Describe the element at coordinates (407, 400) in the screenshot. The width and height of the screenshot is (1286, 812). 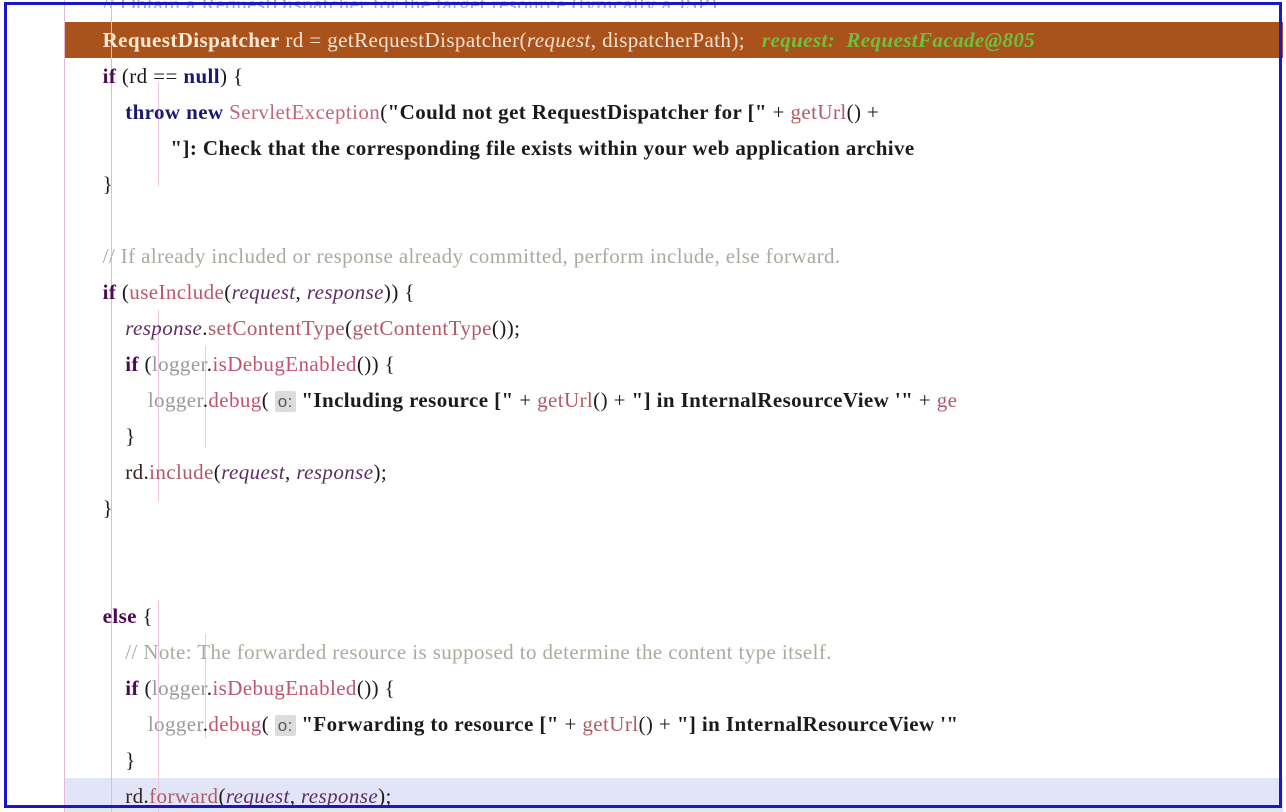
I see `code-token: "Including resource ["` at that location.